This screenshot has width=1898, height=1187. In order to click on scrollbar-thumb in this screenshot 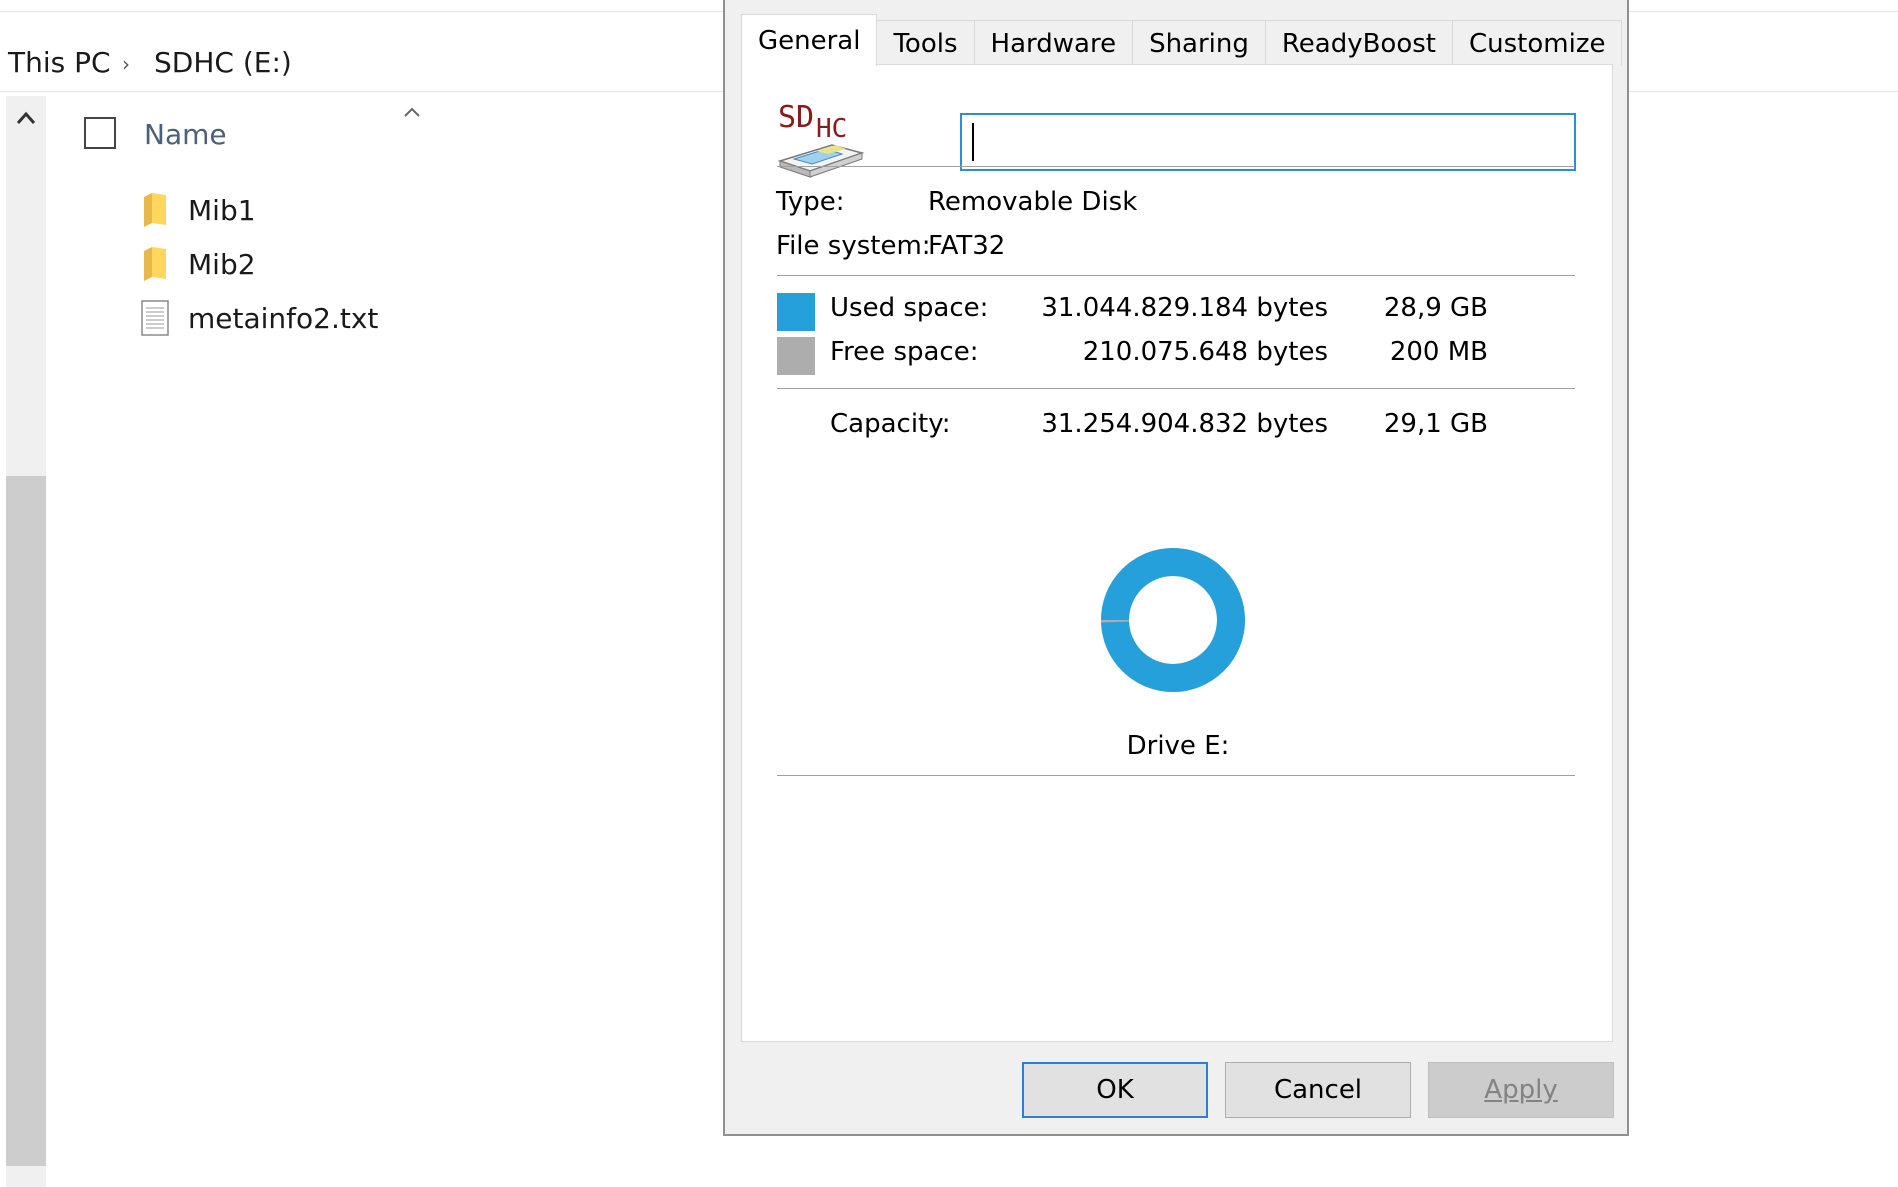, I will do `click(26, 821)`.